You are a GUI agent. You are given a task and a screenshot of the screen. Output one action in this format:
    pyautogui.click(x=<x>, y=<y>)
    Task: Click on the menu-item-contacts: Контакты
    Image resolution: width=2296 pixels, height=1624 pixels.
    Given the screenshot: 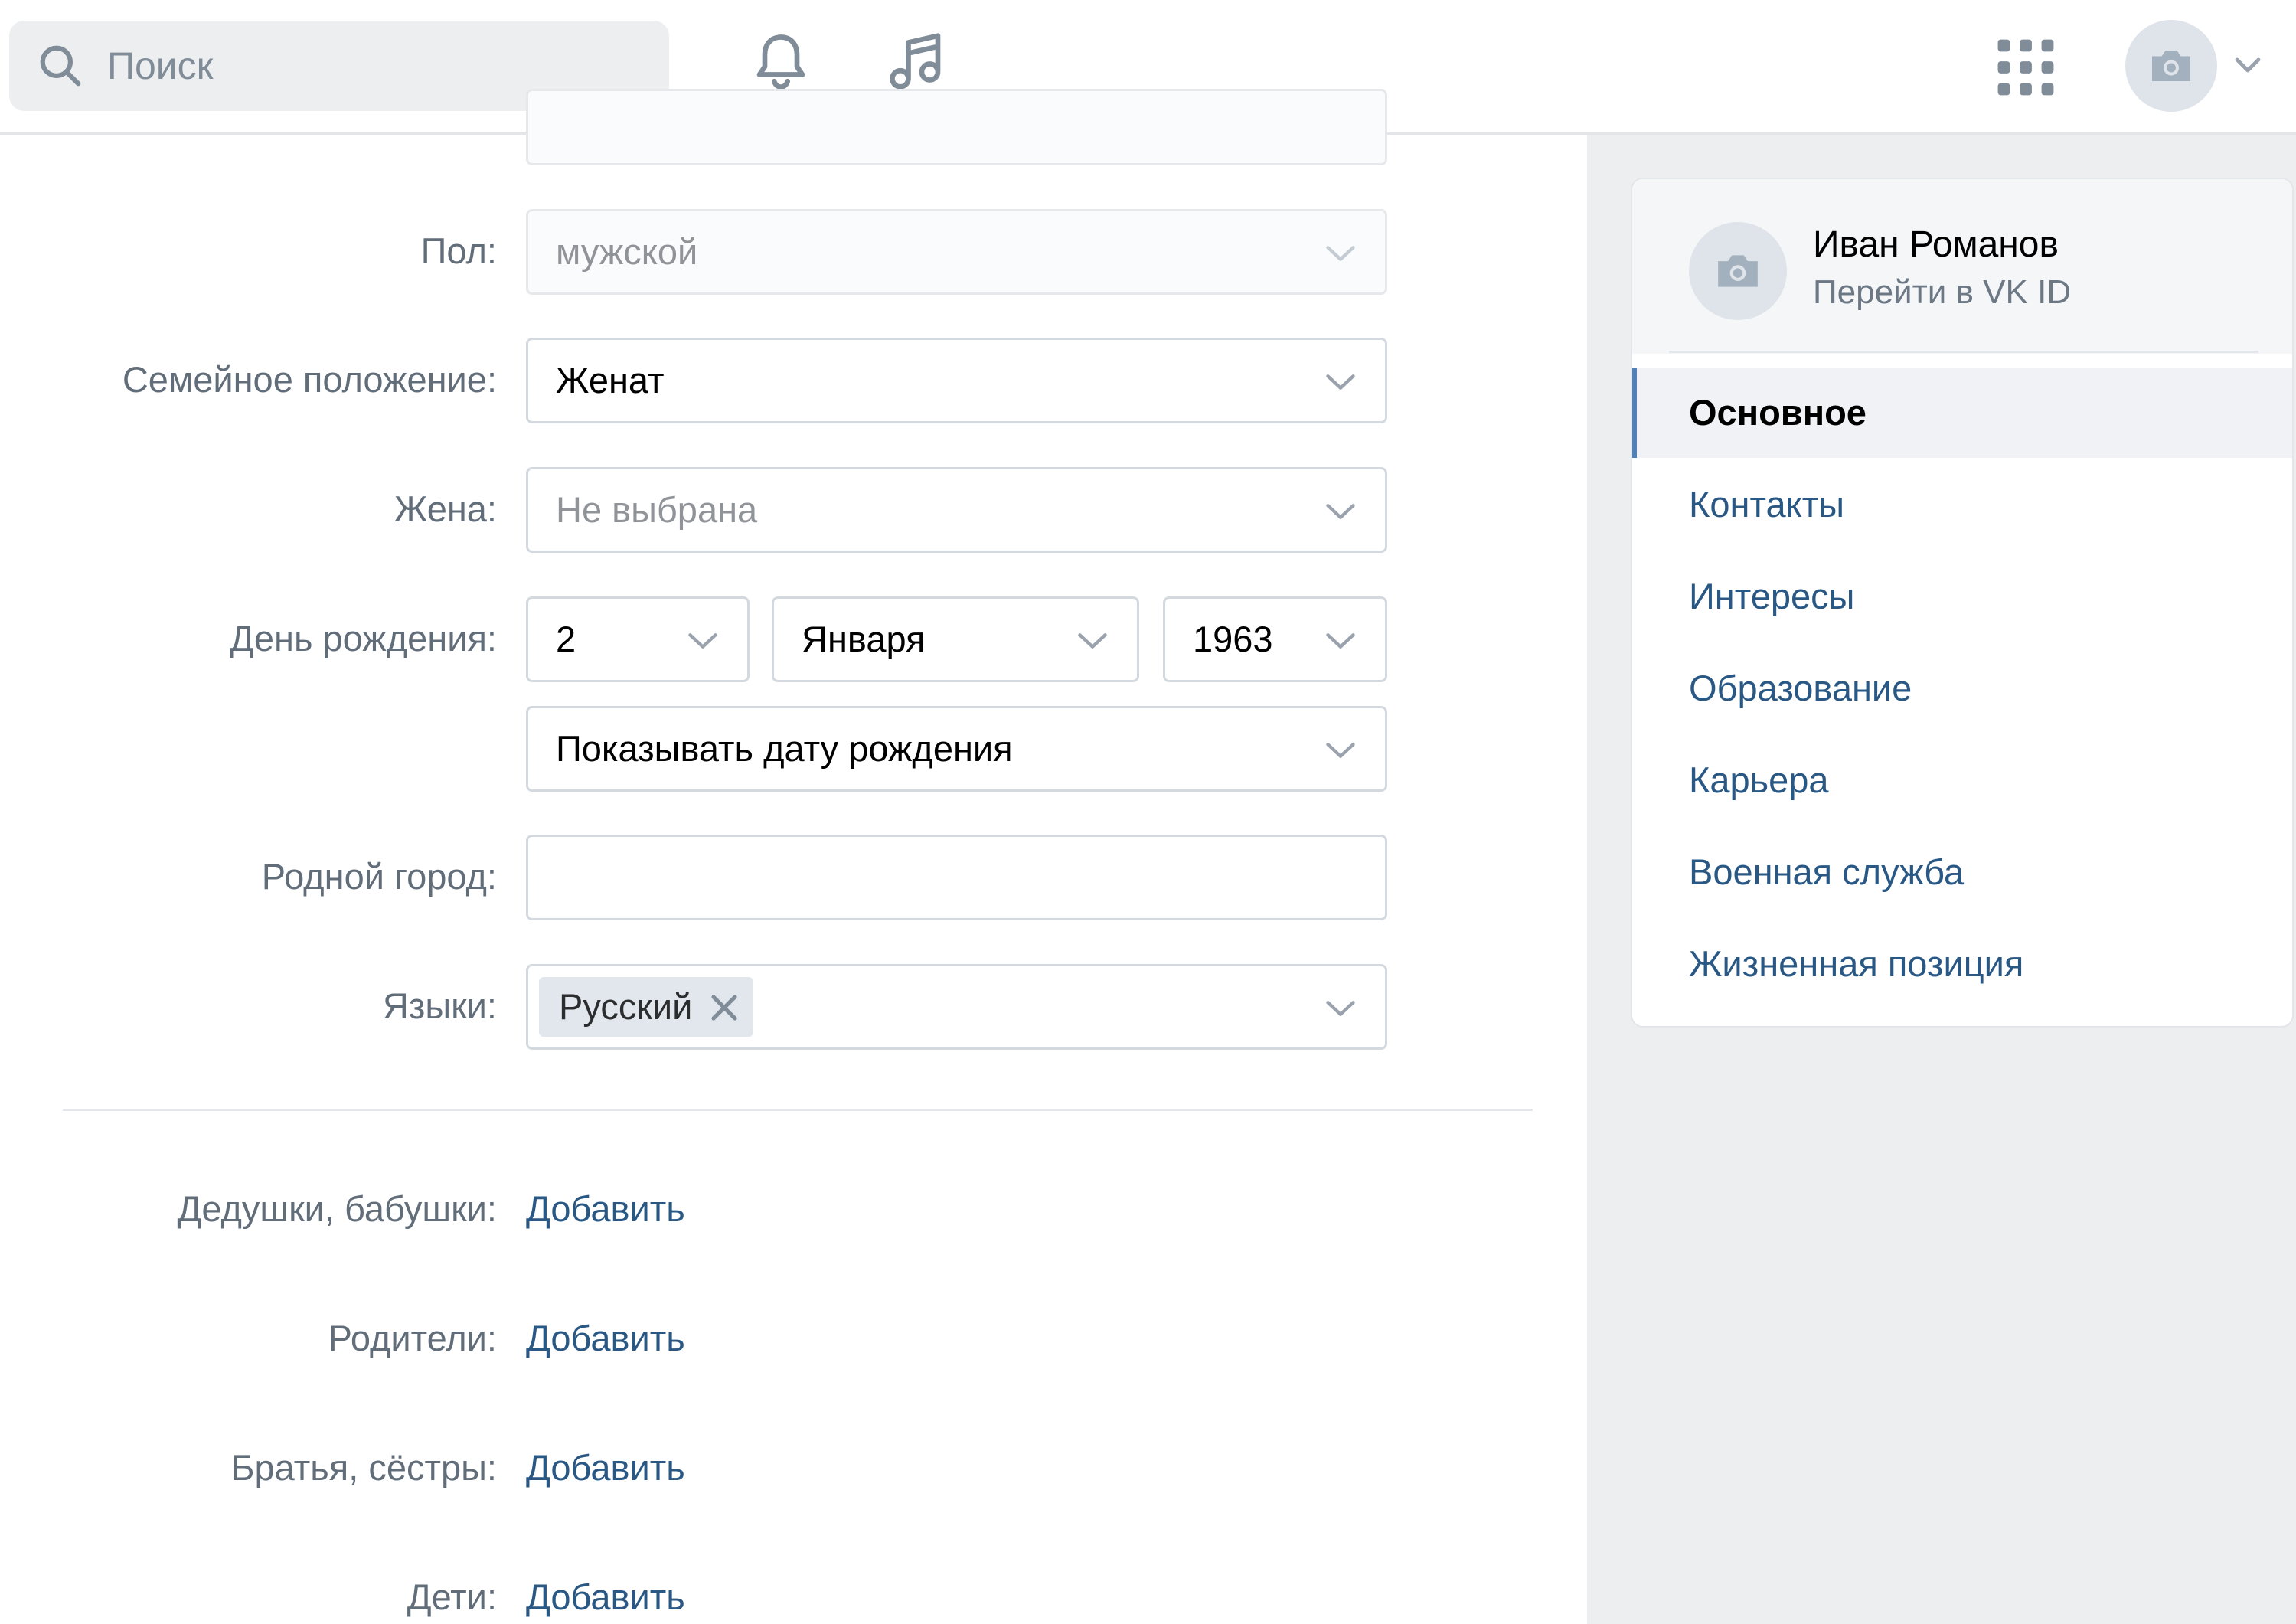 What is the action you would take?
    pyautogui.click(x=1962, y=505)
    